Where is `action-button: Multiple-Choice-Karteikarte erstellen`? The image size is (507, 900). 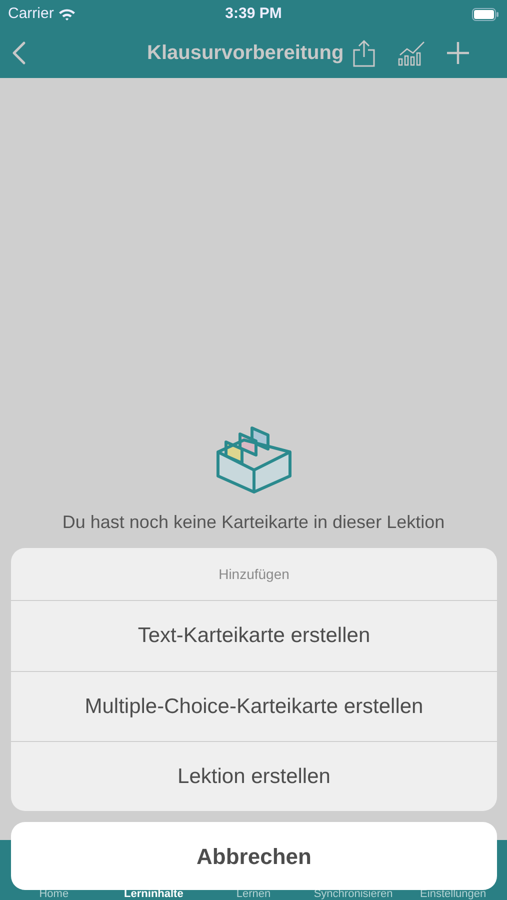 action-button: Multiple-Choice-Karteikarte erstellen is located at coordinates (254, 706).